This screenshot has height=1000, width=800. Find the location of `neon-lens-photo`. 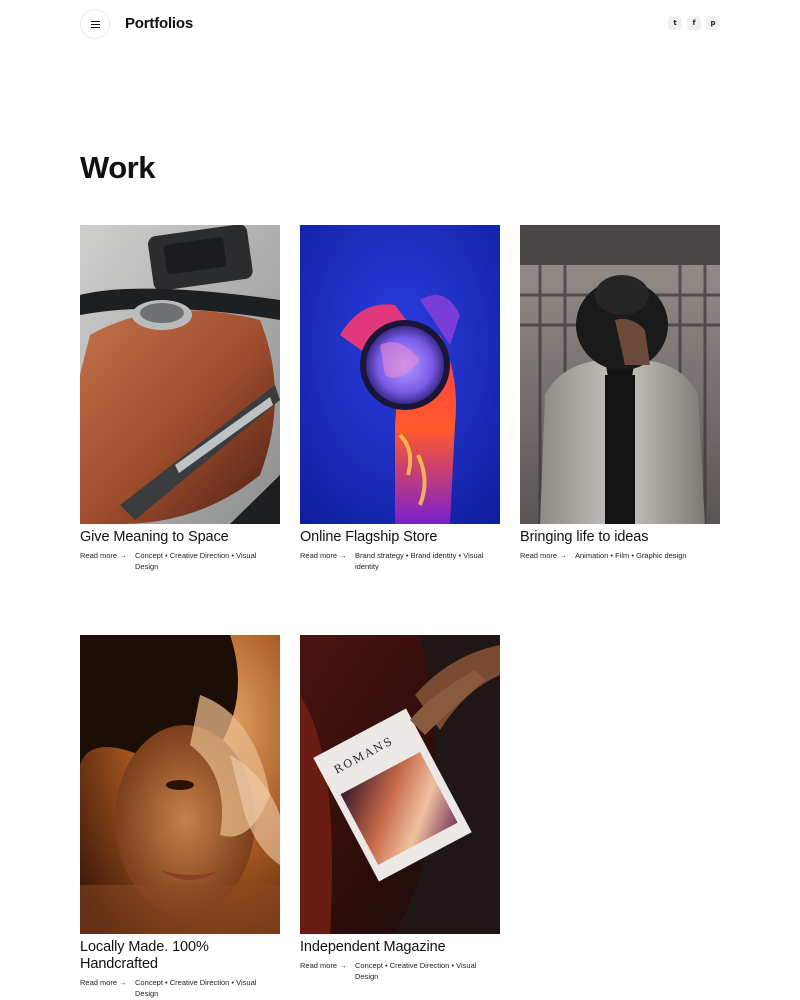

neon-lens-photo is located at coordinates (400, 374).